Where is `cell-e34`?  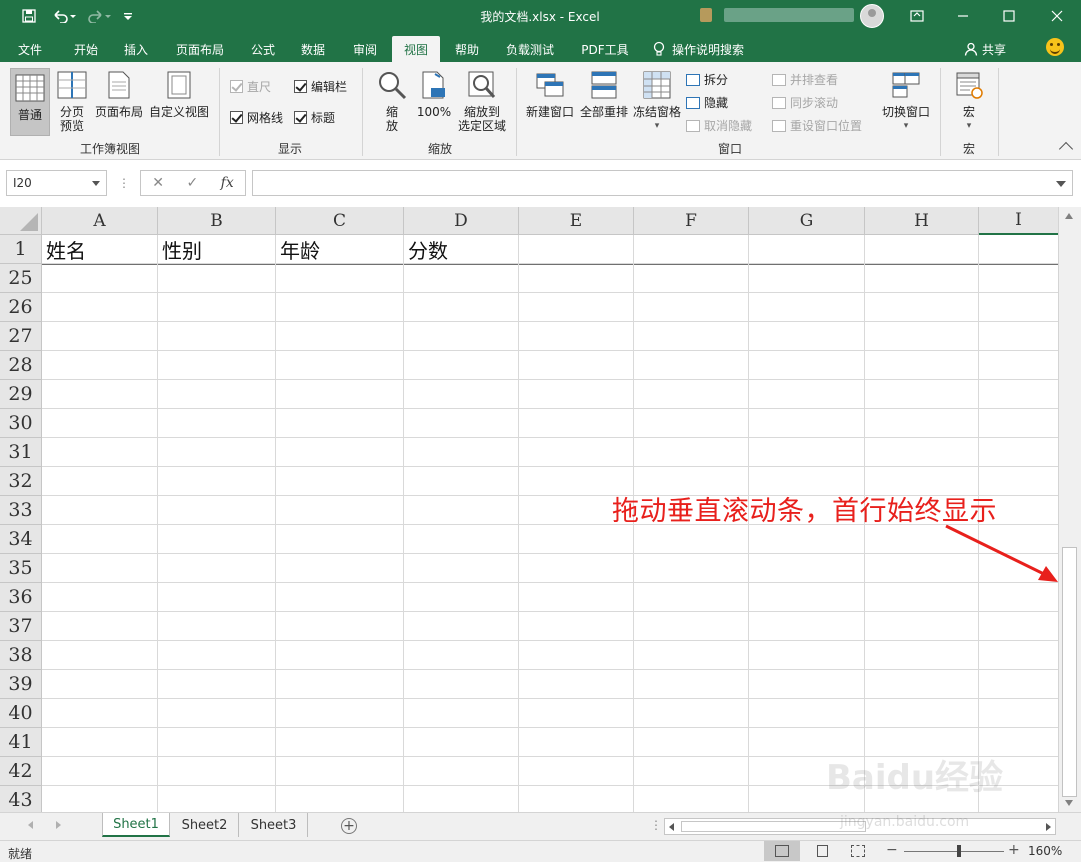 cell-e34 is located at coordinates (576, 539).